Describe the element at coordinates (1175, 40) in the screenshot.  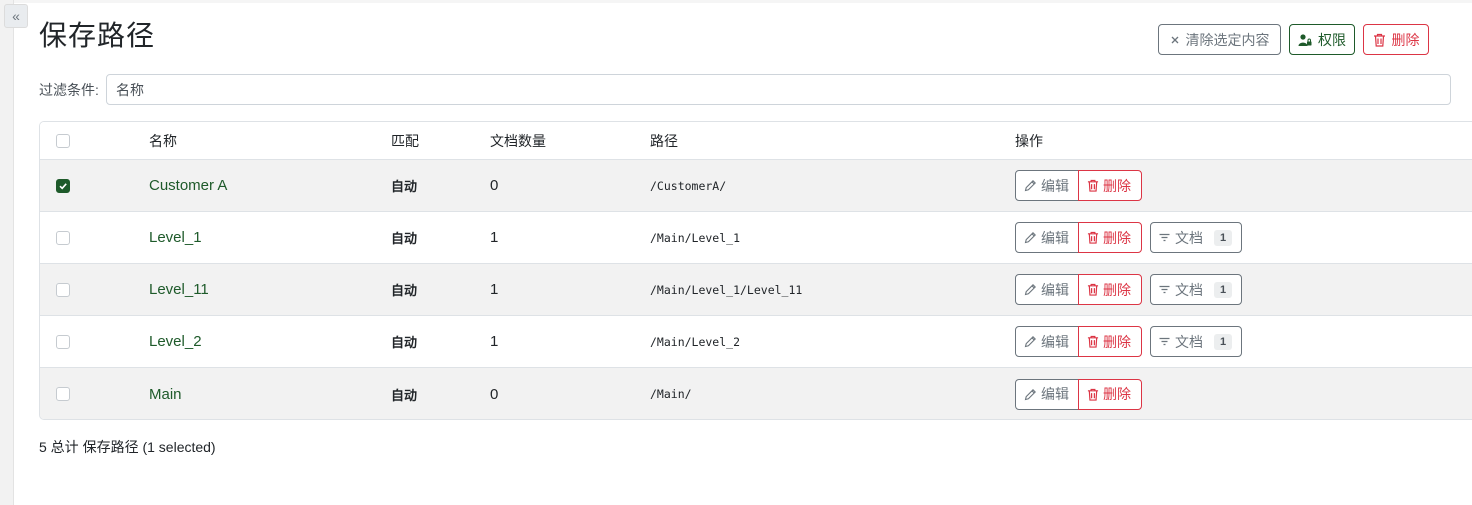
I see `x-icon` at that location.